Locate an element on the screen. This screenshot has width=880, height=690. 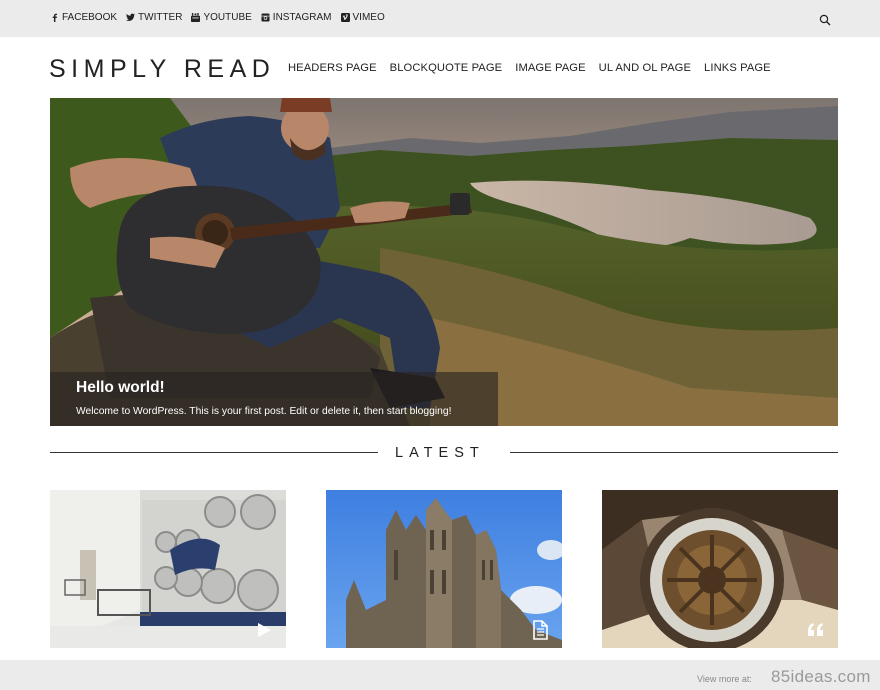
search-icon is located at coordinates (825, 19).